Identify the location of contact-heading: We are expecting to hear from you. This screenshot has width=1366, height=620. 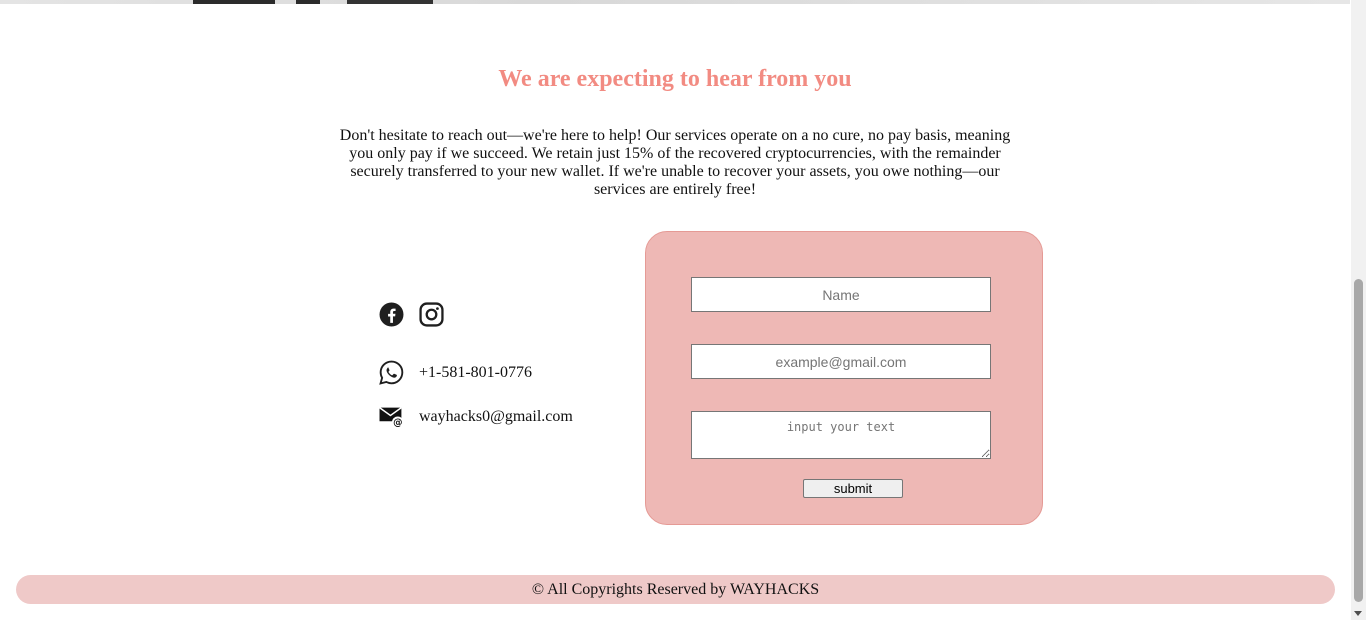
(675, 79).